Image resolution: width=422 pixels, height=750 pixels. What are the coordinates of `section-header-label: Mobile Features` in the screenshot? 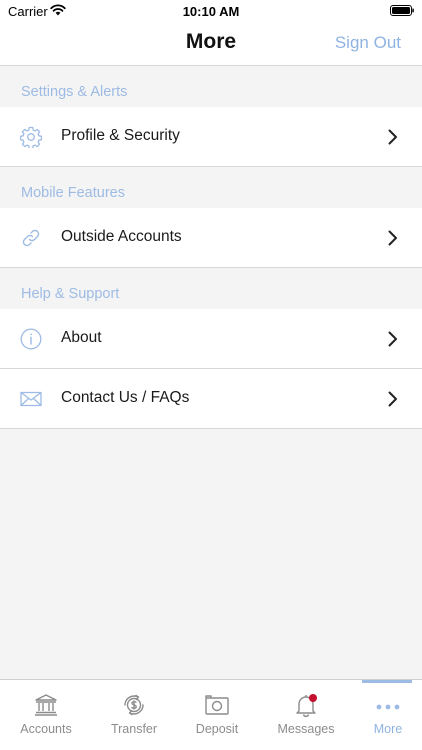 It's located at (73, 193).